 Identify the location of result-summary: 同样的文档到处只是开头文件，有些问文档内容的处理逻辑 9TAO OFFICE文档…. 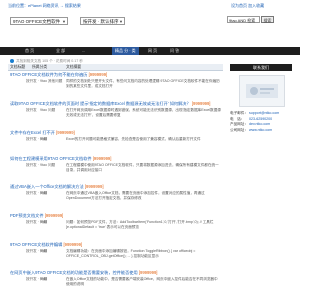
(143, 83).